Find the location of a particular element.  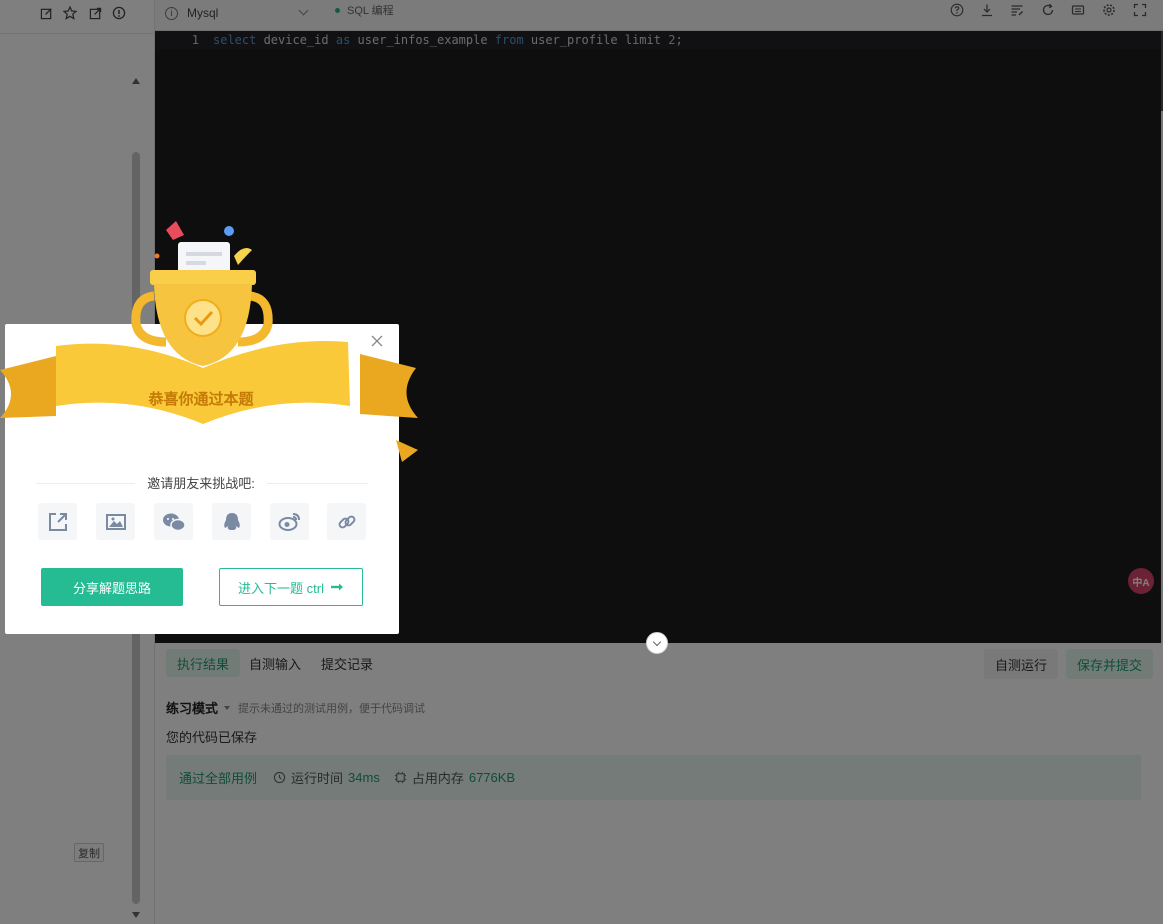

ribbon-fold is located at coordinates (407, 451).